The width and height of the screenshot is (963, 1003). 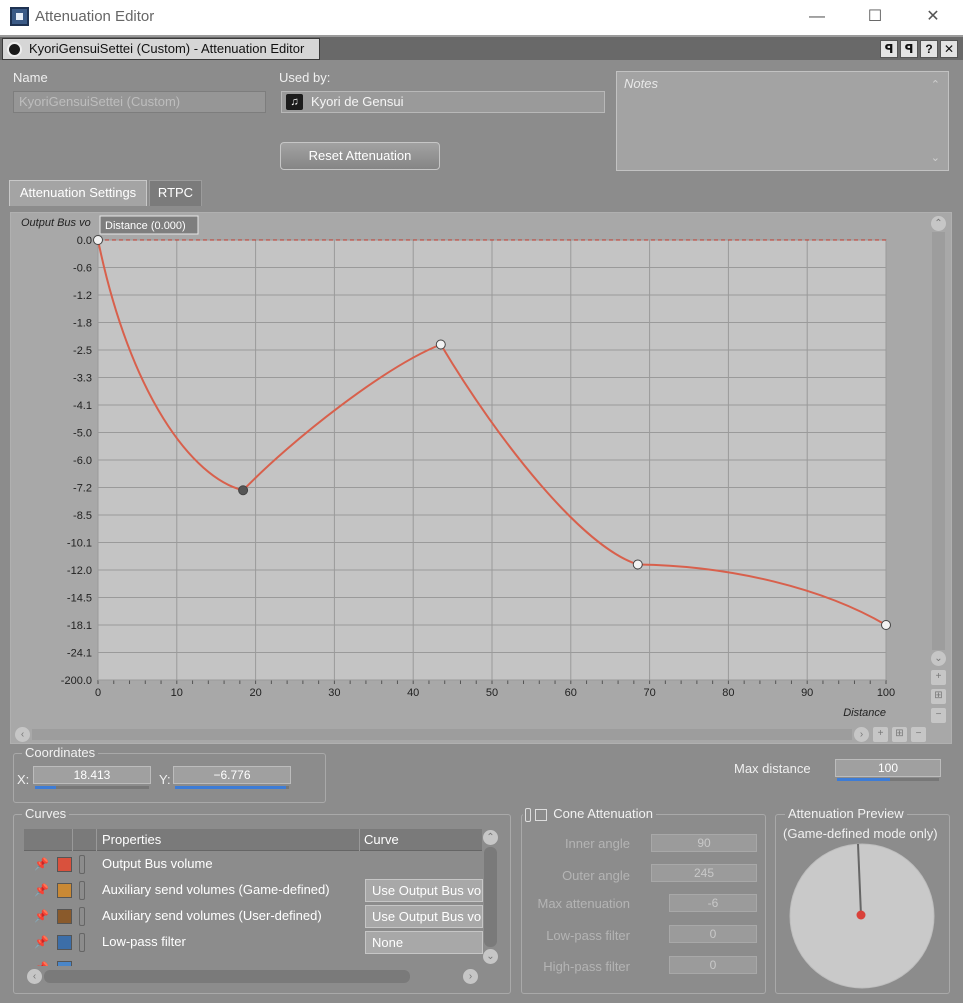 I want to click on curve-name: Low-pass filter, so click(x=144, y=941).